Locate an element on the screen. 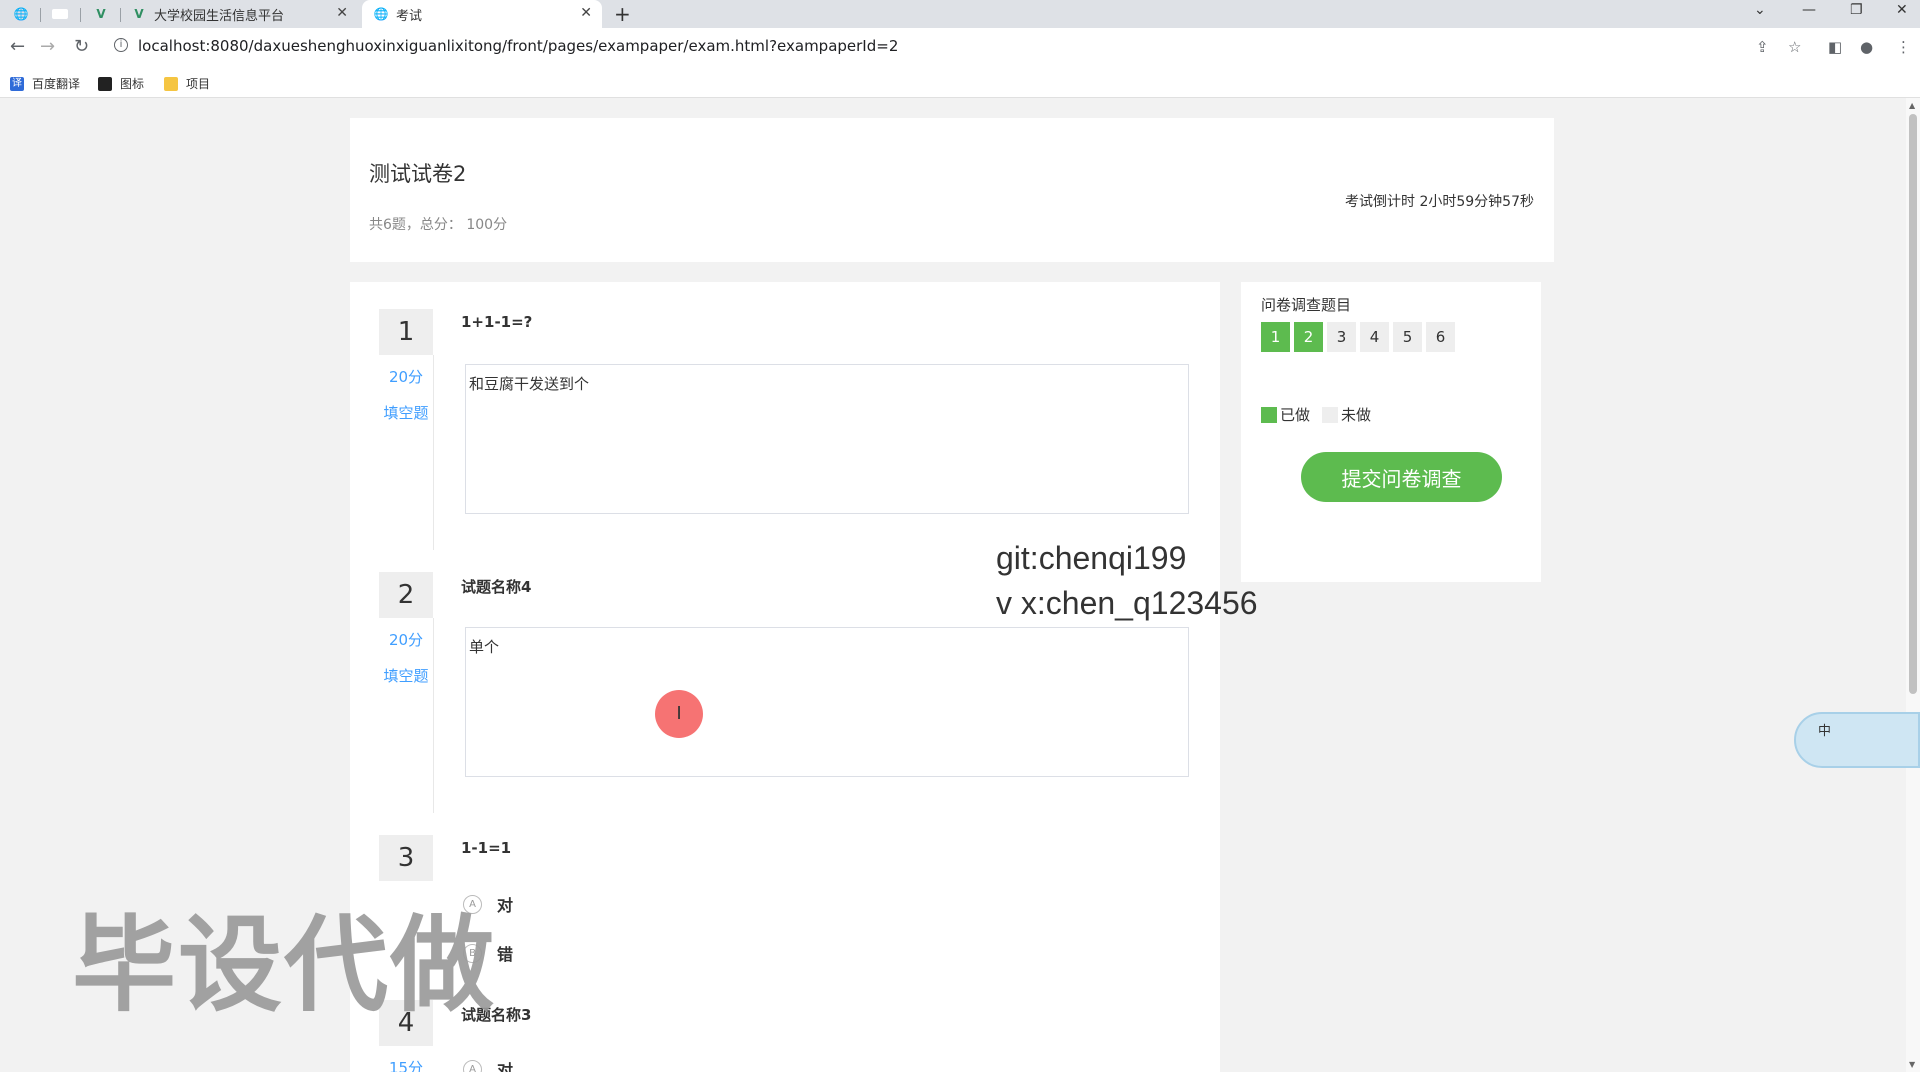  question-text: 1+1-1=? is located at coordinates (497, 322).